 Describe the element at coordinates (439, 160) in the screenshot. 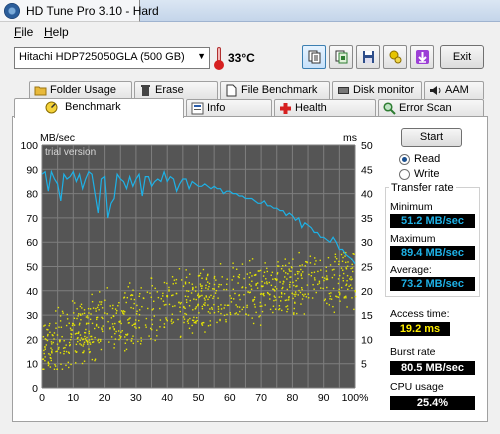

I see `read-radio: Read` at that location.